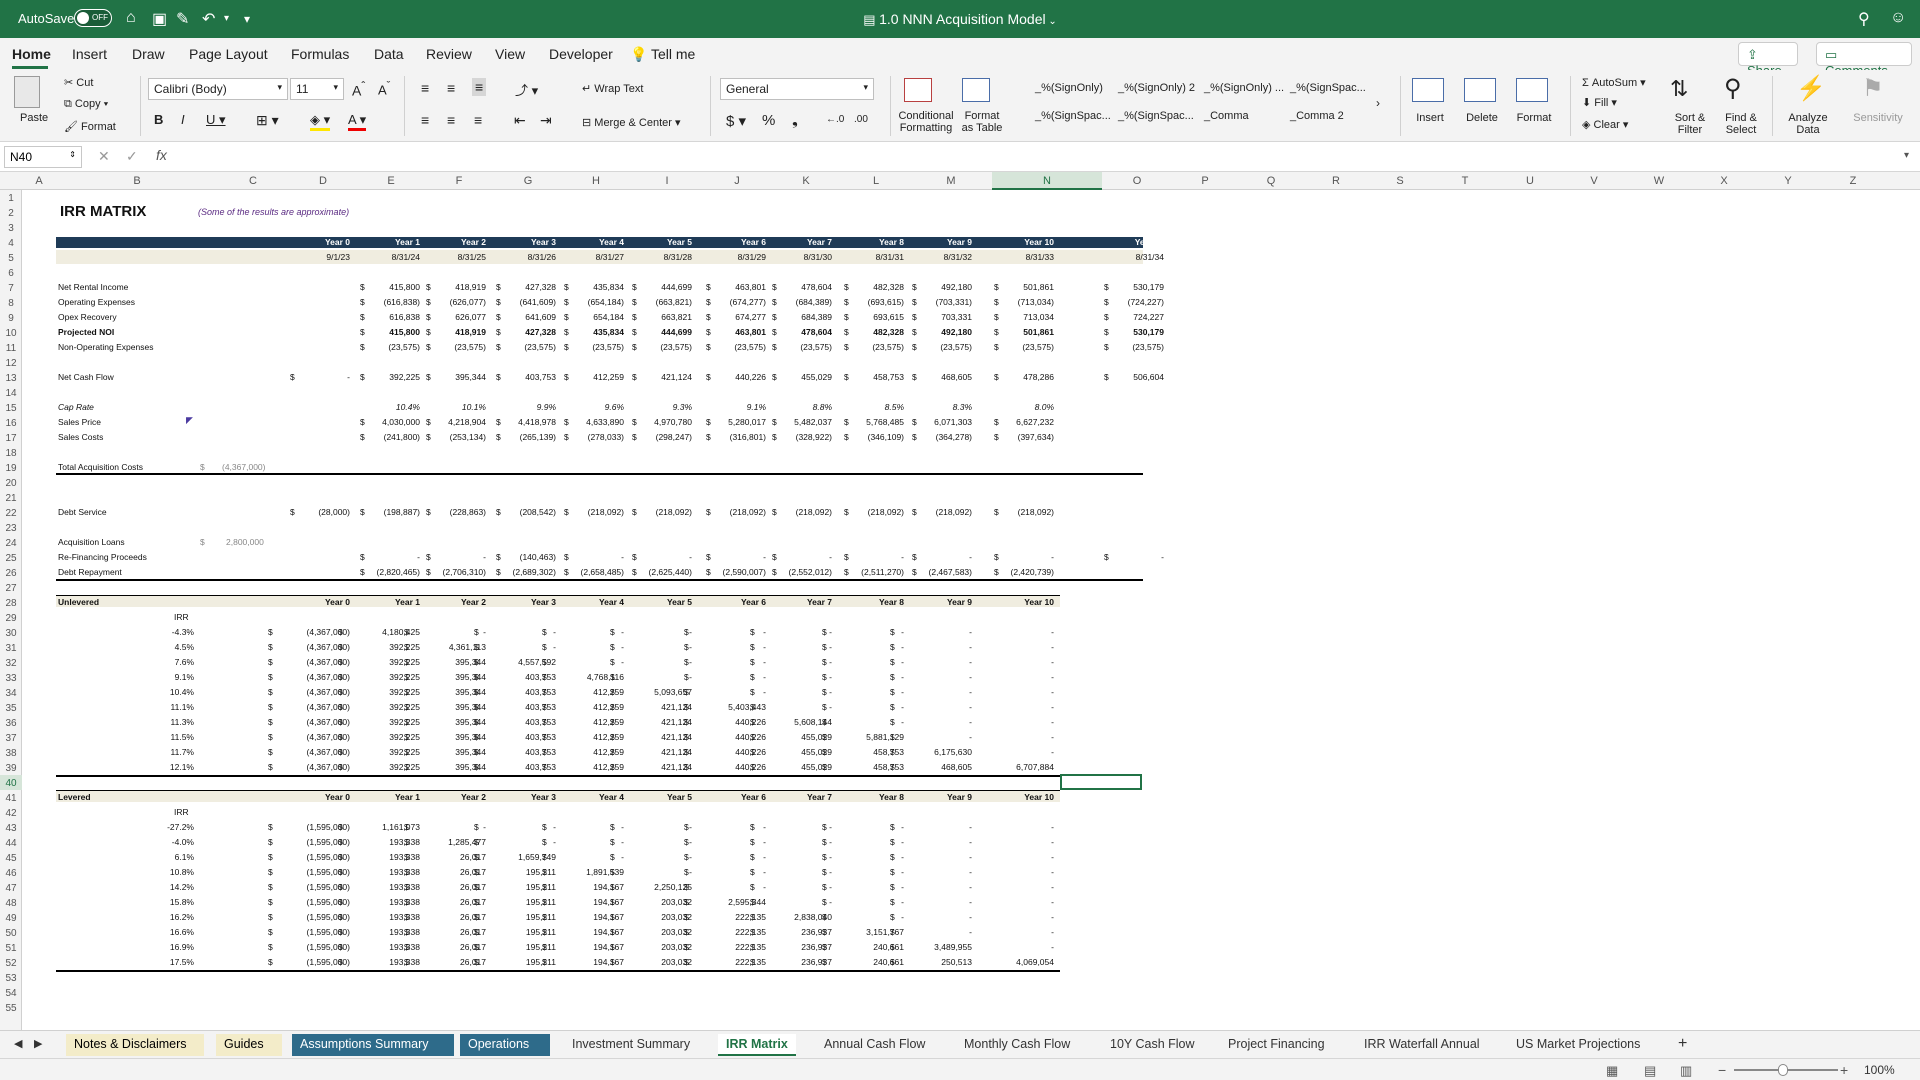 This screenshot has height=1080, width=1920. I want to click on row-header-48: 48, so click(11, 903).